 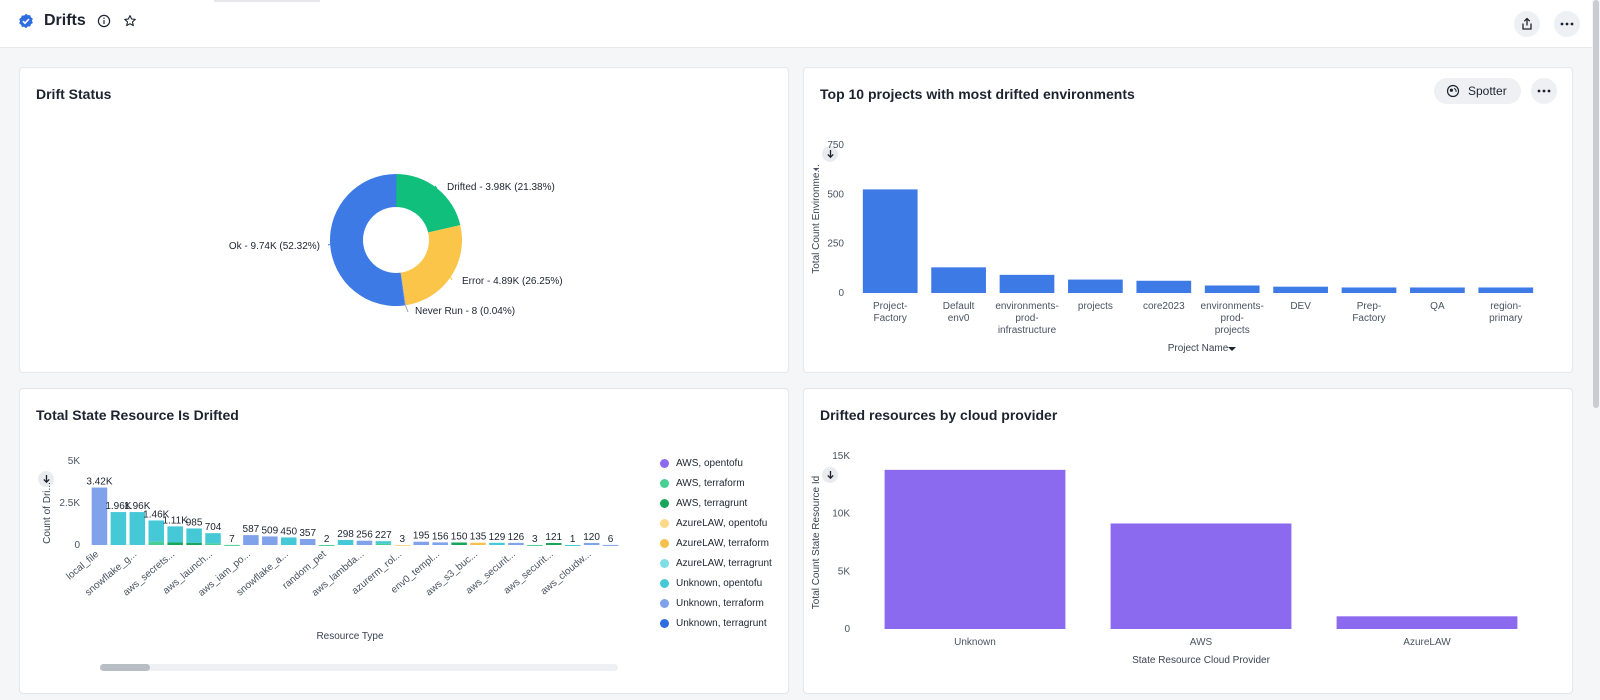 What do you see at coordinates (591, 537) in the screenshot?
I see `bar-data-label: 120` at bounding box center [591, 537].